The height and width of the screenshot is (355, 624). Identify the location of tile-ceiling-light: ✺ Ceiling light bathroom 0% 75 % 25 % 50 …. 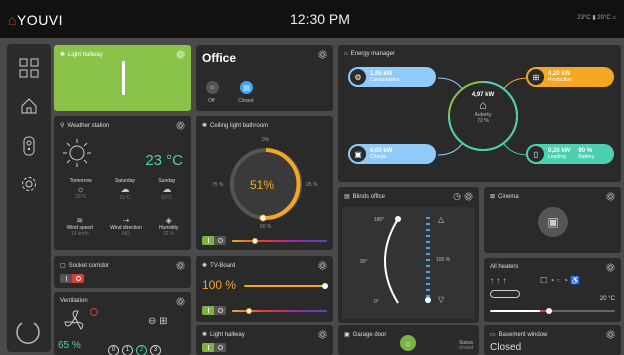
(264, 183).